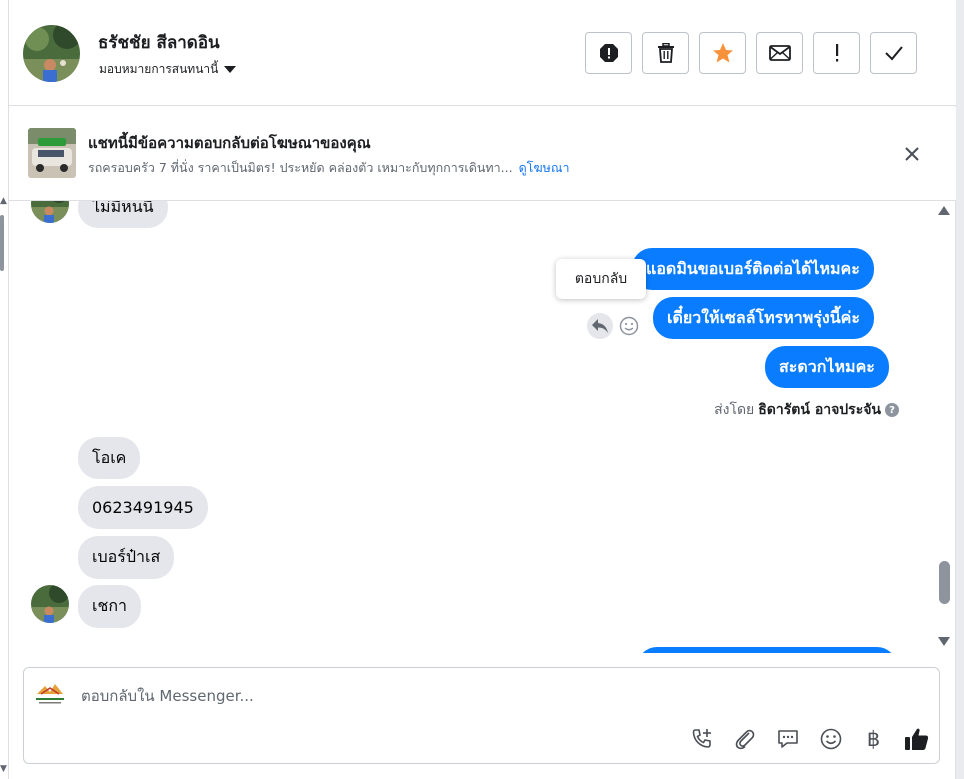  I want to click on ad-banner-title: แชทนี้มีข้อความตอบกลับต่อโฆษณาของคุณ, so click(229, 143).